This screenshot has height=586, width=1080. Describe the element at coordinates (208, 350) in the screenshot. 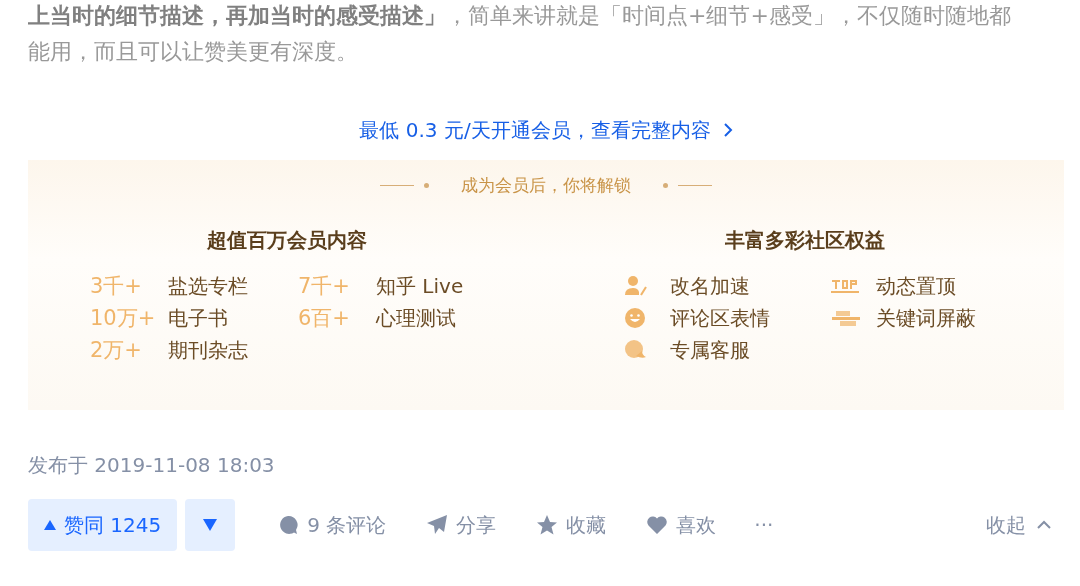

I see `content-label: 期刊杂志` at that location.